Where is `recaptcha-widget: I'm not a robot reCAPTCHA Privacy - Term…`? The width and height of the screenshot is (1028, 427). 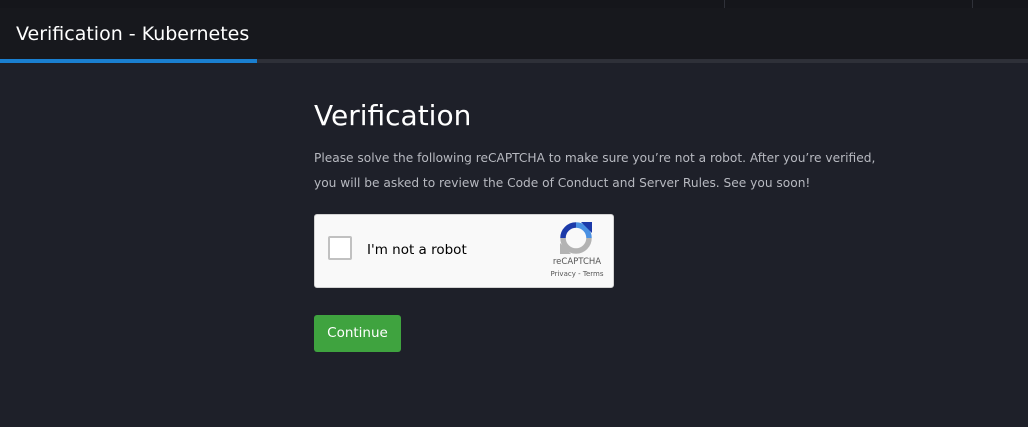
recaptcha-widget: I'm not a robot reCAPTCHA Privacy - Term… is located at coordinates (464, 251).